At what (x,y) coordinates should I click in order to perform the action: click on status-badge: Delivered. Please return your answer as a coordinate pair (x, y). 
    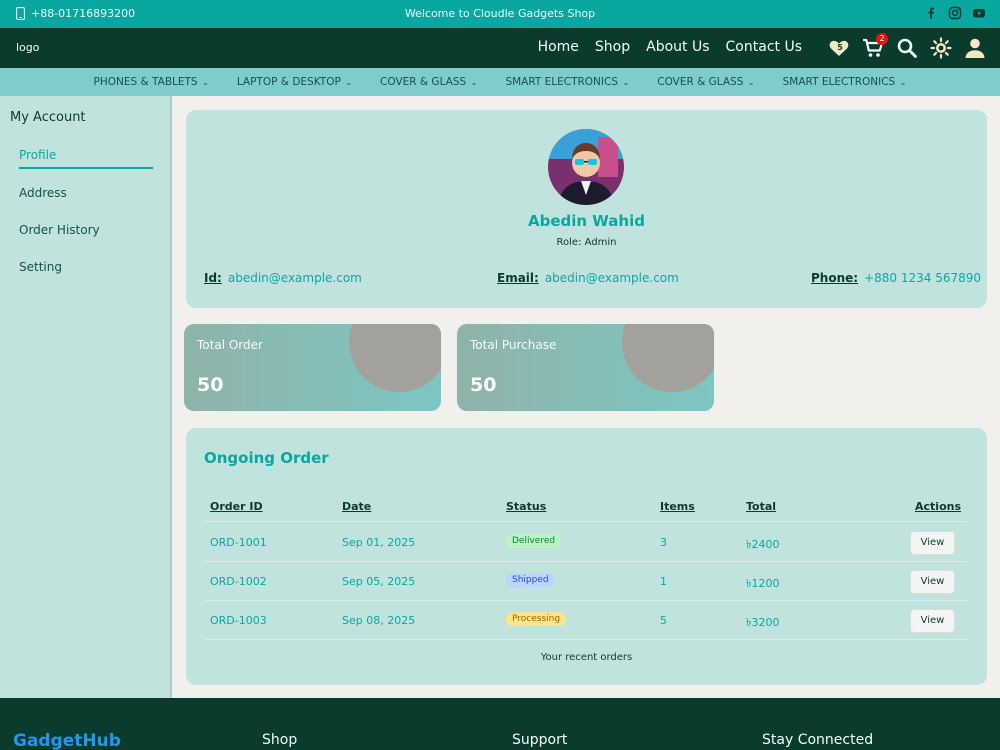
    Looking at the image, I should click on (534, 541).